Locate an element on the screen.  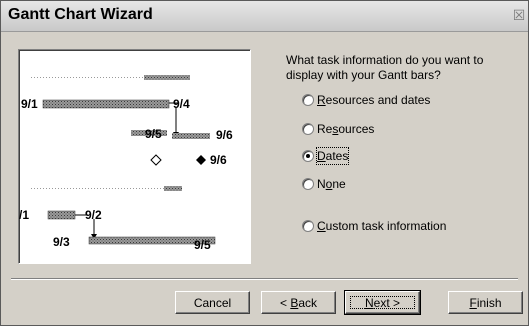
summary-bar-1-end is located at coordinates (167, 77).